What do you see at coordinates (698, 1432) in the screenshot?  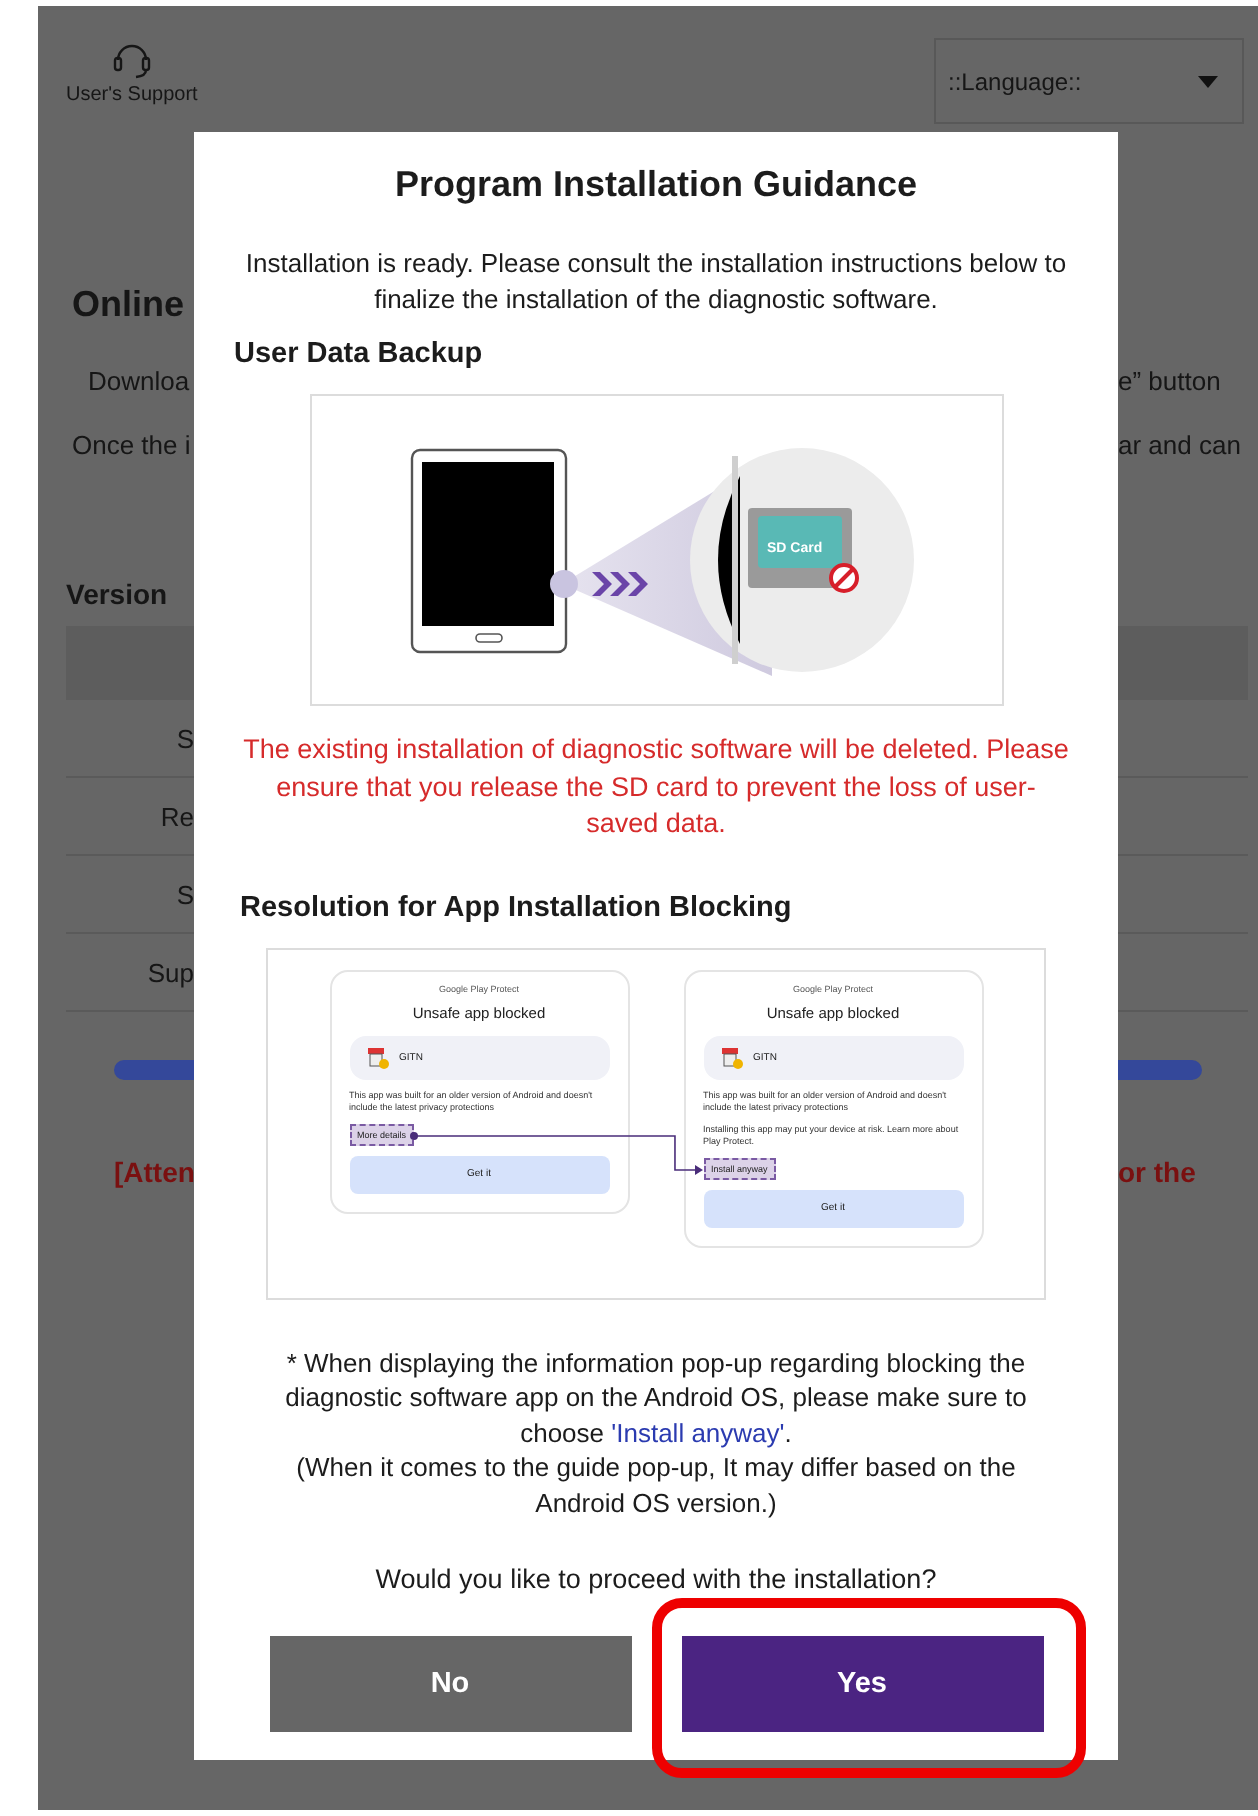 I see `install-anyway-link: 'Install anyway'` at bounding box center [698, 1432].